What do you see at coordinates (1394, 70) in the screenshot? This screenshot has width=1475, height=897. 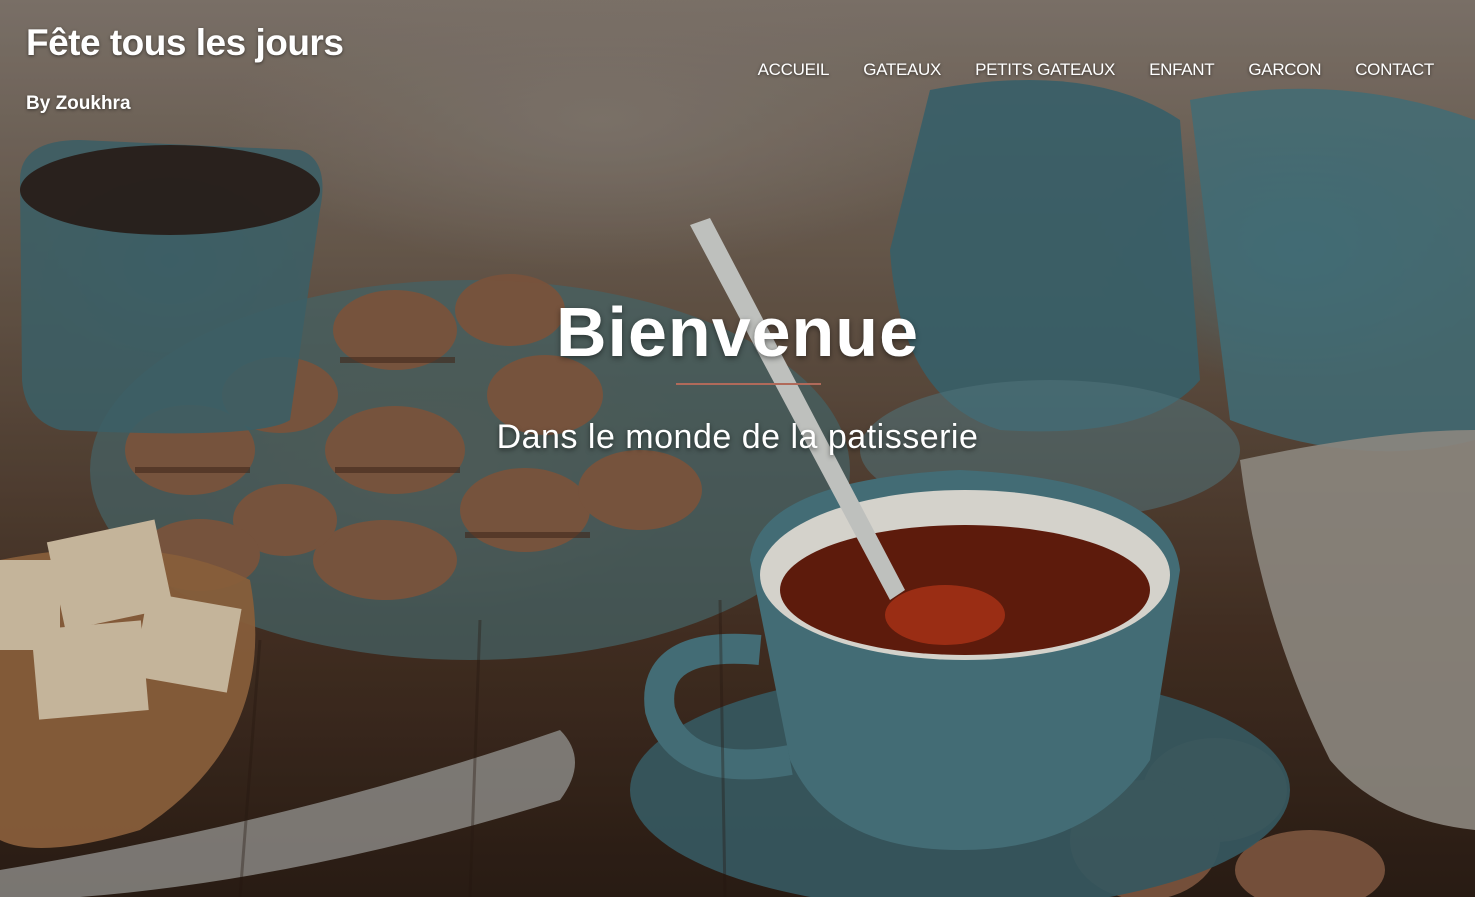 I see `nav-item-contact: CONTACT` at bounding box center [1394, 70].